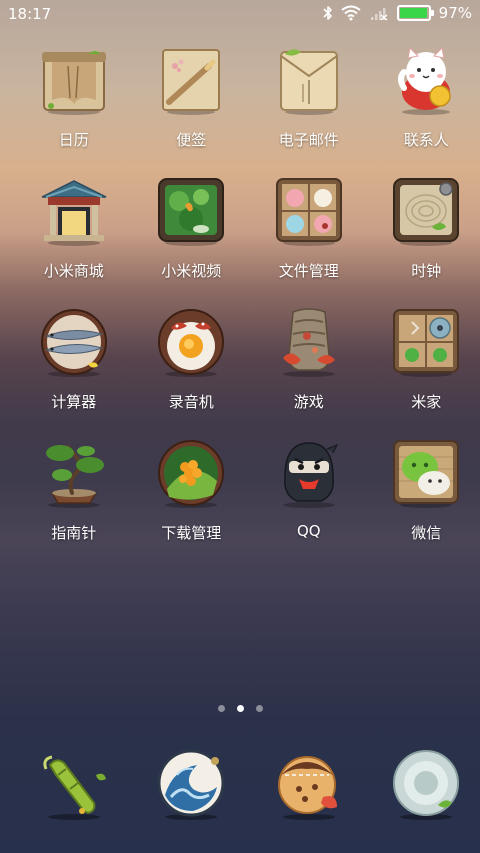  What do you see at coordinates (426, 342) in the screenshot?
I see `mijia-icon` at bounding box center [426, 342].